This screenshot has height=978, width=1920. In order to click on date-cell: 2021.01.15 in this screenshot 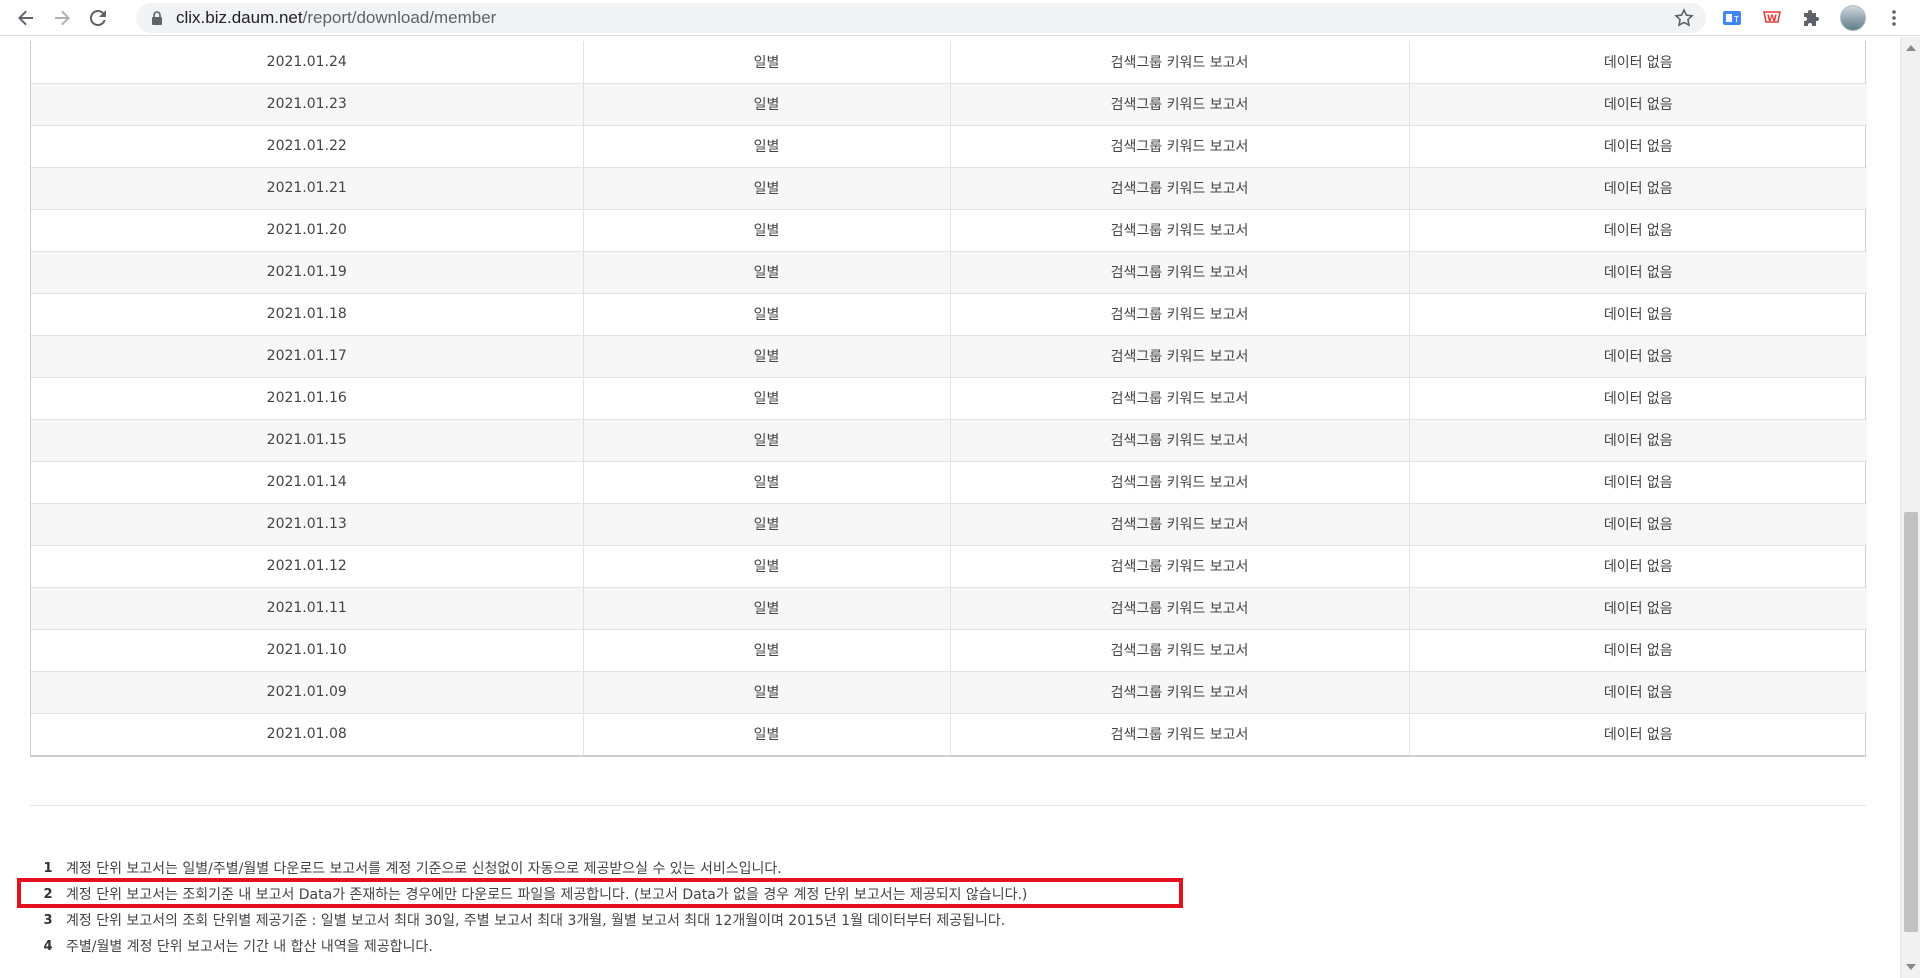, I will do `click(307, 440)`.